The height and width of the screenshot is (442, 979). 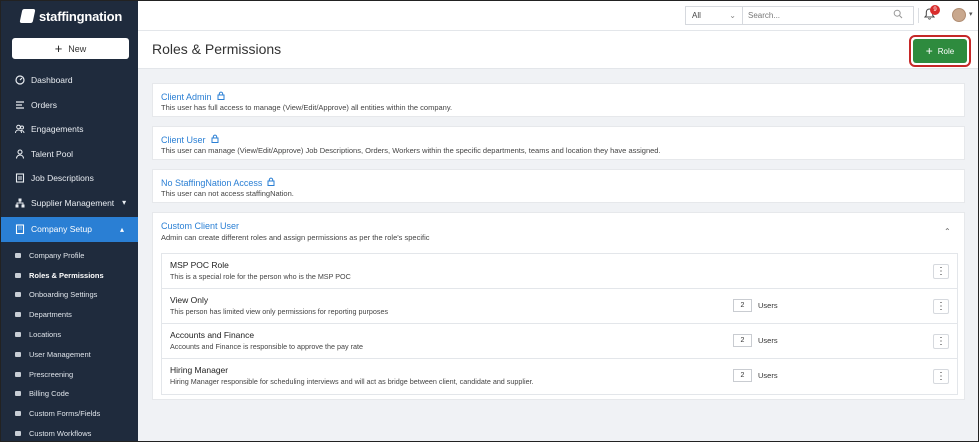 What do you see at coordinates (44, 104) in the screenshot?
I see `sidebar-item-label: Orders` at bounding box center [44, 104].